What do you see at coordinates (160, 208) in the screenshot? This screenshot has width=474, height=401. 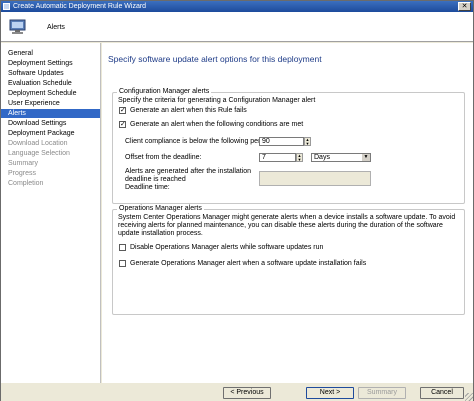 I see `om-alerts-legend: Operations Manager alerts` at bounding box center [160, 208].